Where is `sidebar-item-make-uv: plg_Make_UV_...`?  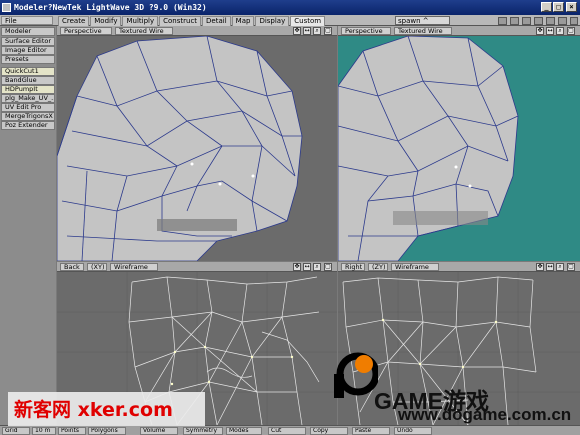
sidebar-item-make-uv: plg_Make_UV_... is located at coordinates (28, 98).